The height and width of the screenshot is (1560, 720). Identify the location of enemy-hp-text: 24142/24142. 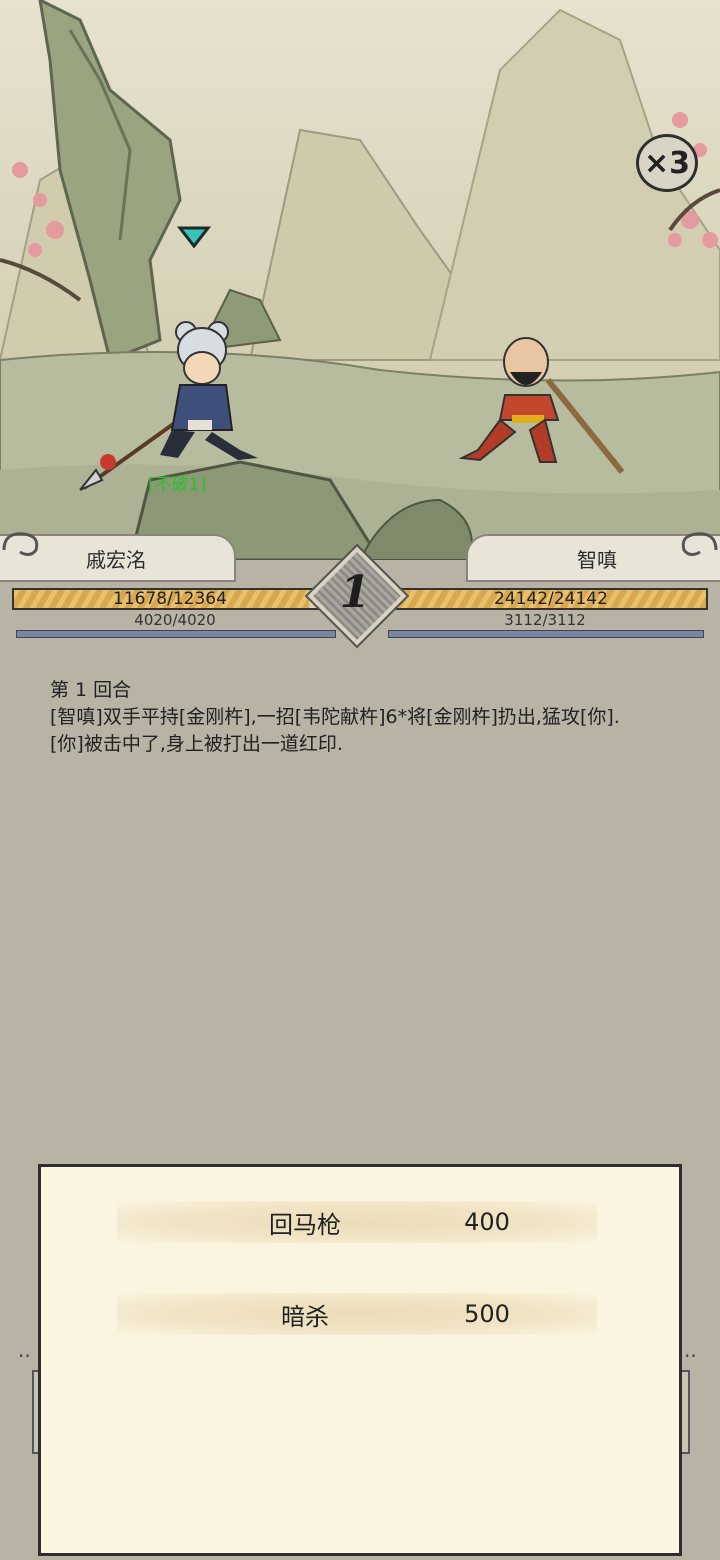
(551, 599).